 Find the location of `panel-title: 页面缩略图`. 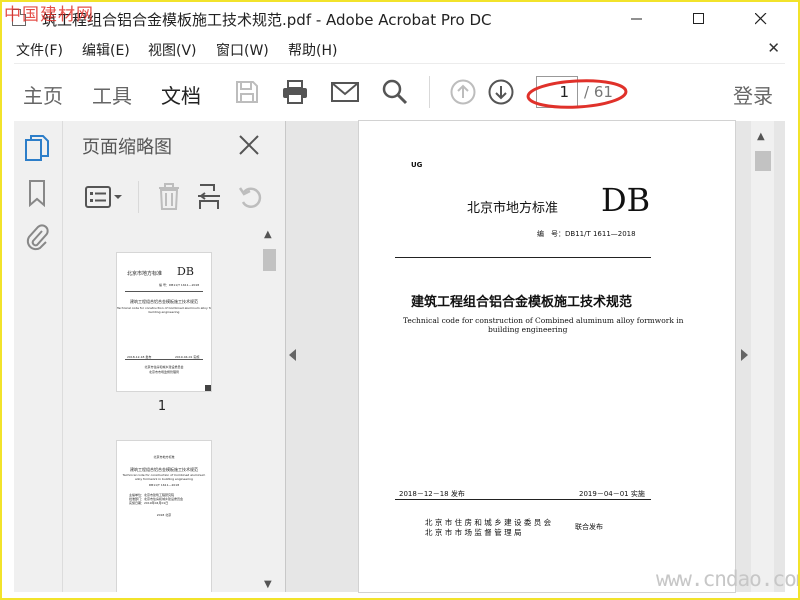

panel-title: 页面缩略图 is located at coordinates (127, 147).